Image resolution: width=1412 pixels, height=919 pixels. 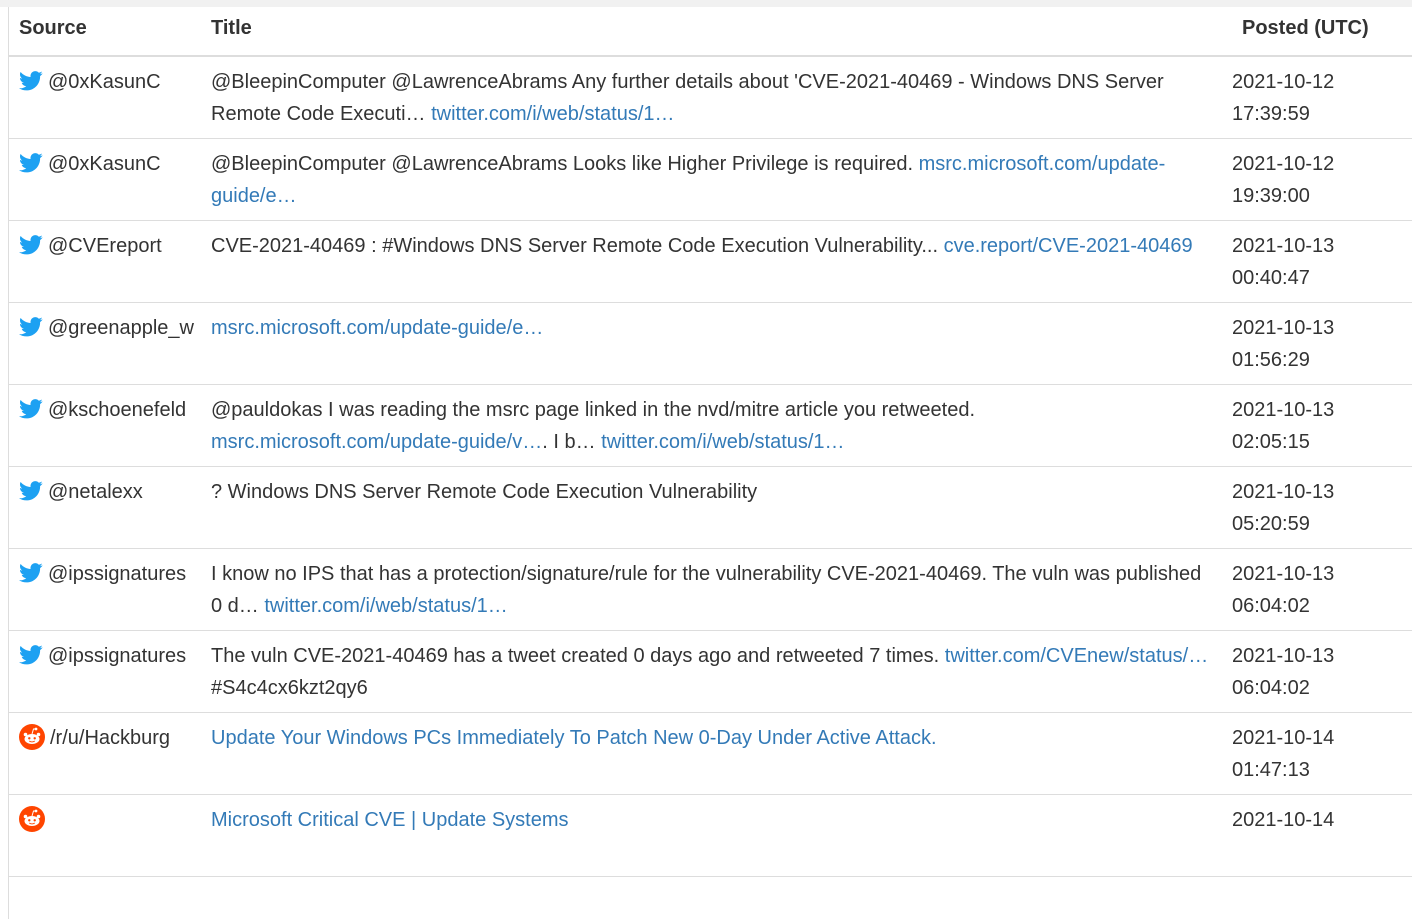 What do you see at coordinates (1322, 835) in the screenshot?
I see `posted-cell: 2021-10-14` at bounding box center [1322, 835].